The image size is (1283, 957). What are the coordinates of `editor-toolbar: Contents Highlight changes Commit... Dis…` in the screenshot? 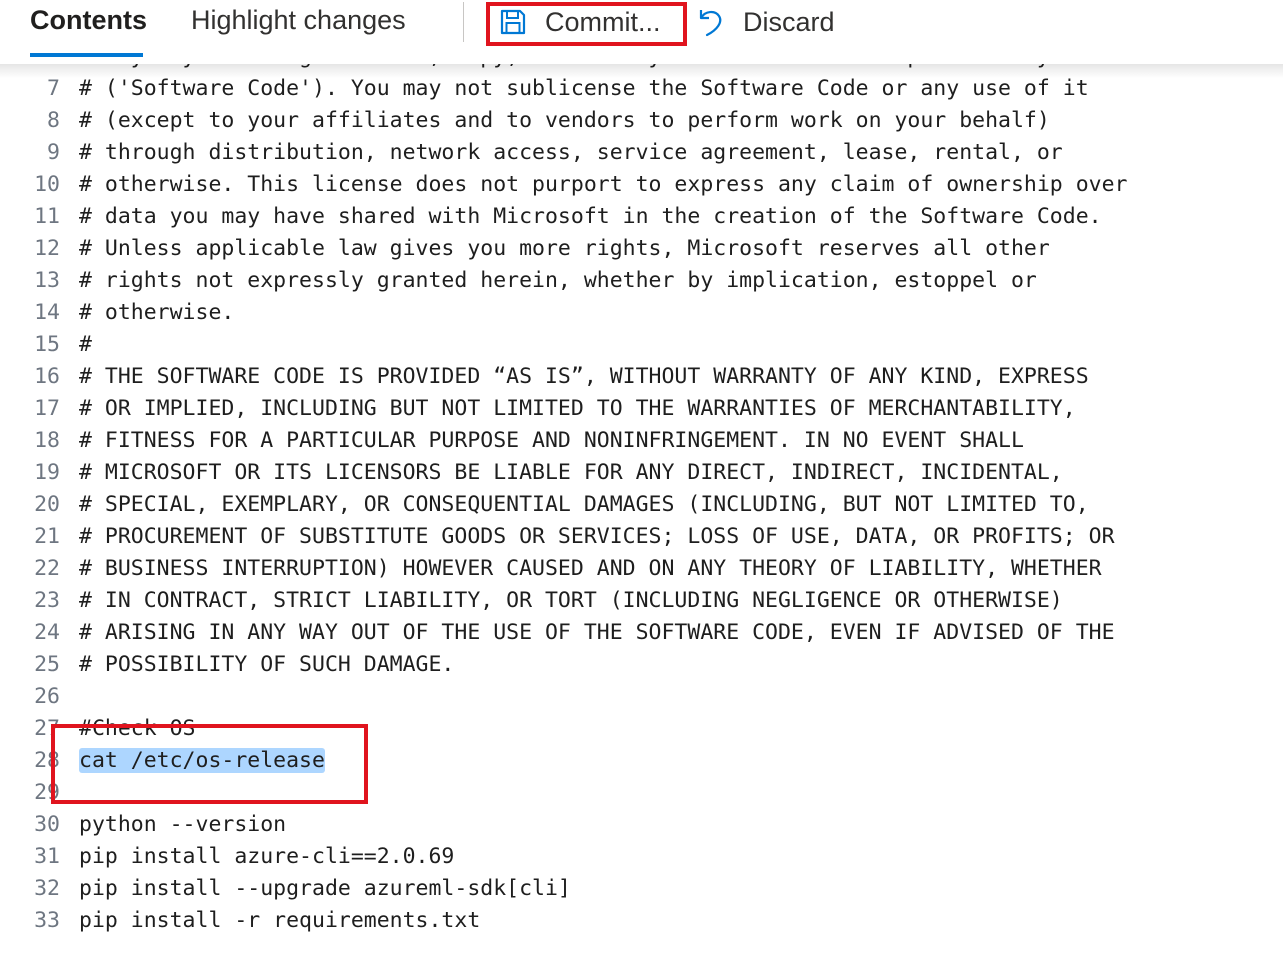 It's located at (641, 32).